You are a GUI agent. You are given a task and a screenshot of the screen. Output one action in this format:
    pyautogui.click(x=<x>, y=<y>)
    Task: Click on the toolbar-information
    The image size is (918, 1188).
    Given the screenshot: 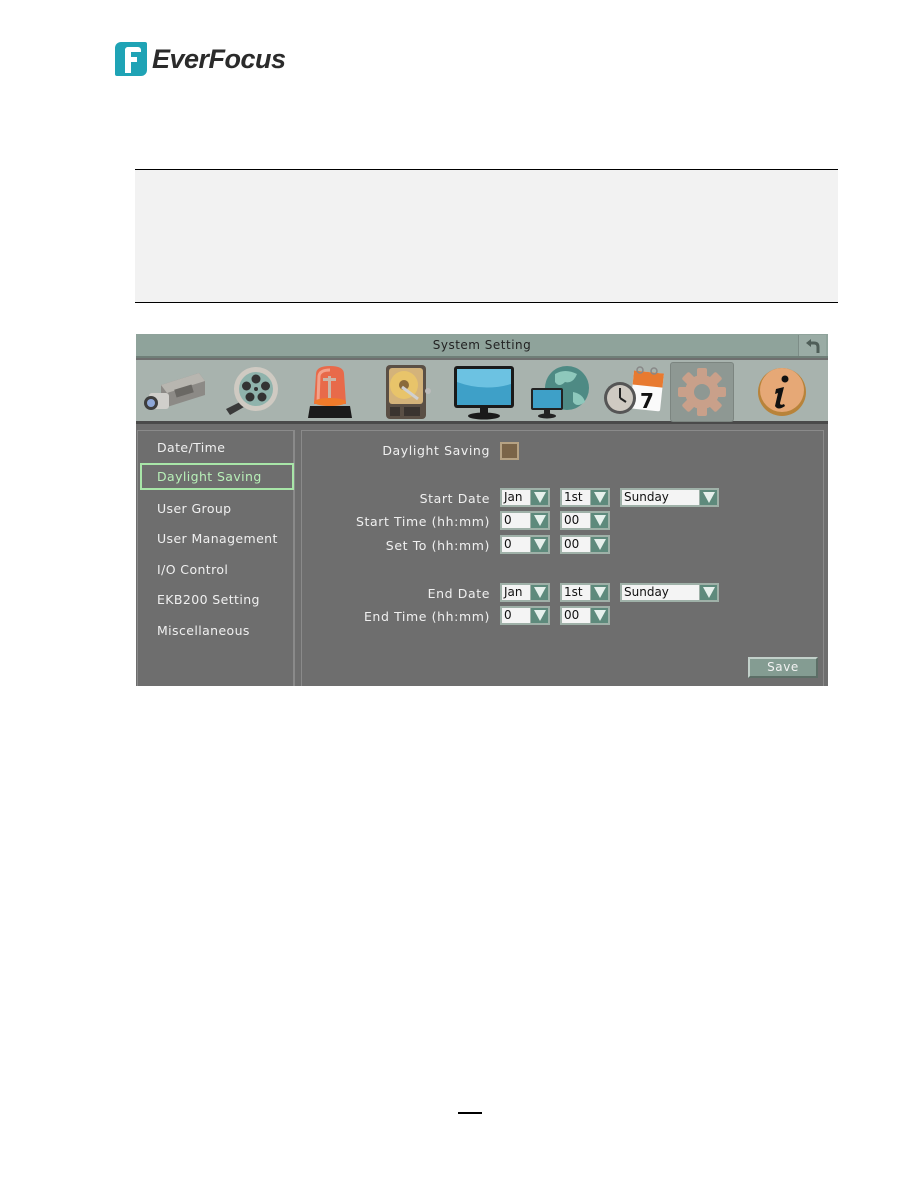 What is the action you would take?
    pyautogui.click(x=782, y=392)
    